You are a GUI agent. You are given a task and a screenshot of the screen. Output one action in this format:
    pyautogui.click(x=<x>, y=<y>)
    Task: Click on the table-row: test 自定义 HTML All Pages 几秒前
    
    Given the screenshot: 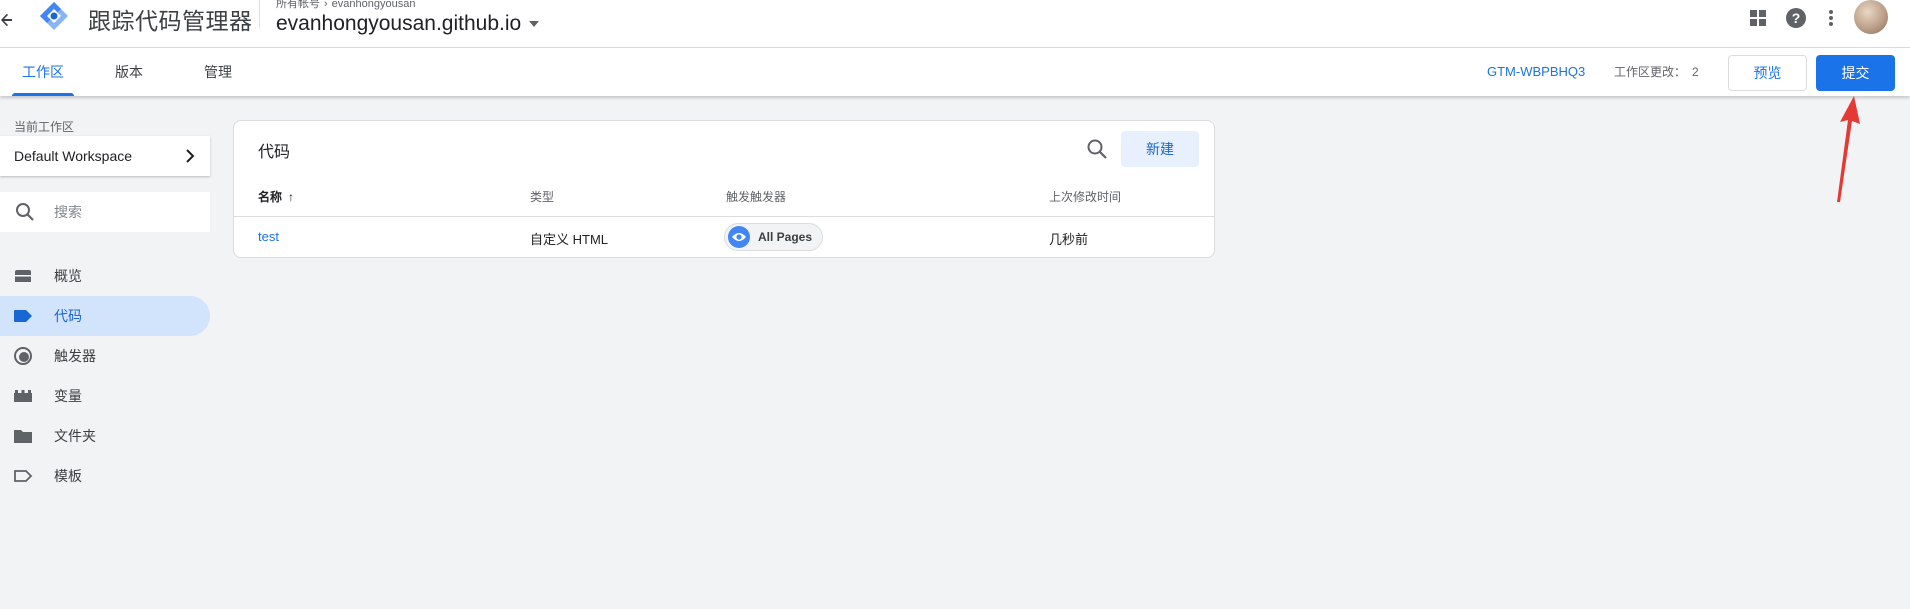 What is the action you would take?
    pyautogui.click(x=724, y=237)
    